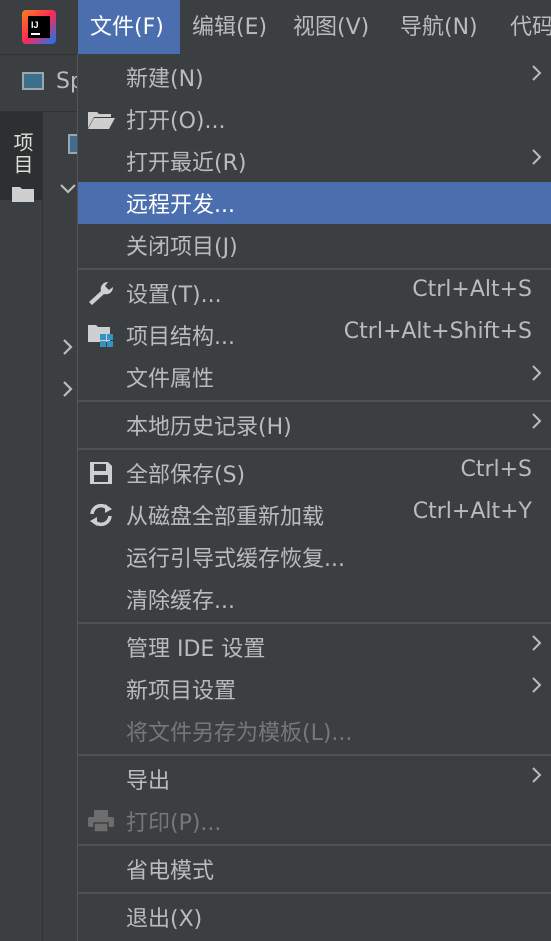 Image resolution: width=551 pixels, height=941 pixels. I want to click on menu-item-label: 退出(X), so click(164, 919).